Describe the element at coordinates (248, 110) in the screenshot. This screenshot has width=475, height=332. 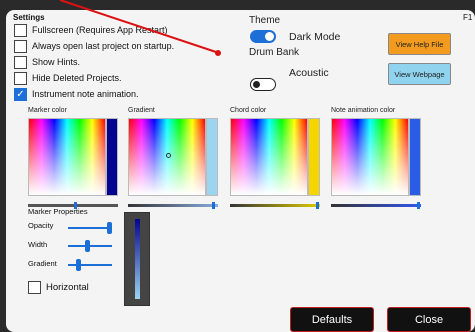
I see `chord-color-label: Chord color` at that location.